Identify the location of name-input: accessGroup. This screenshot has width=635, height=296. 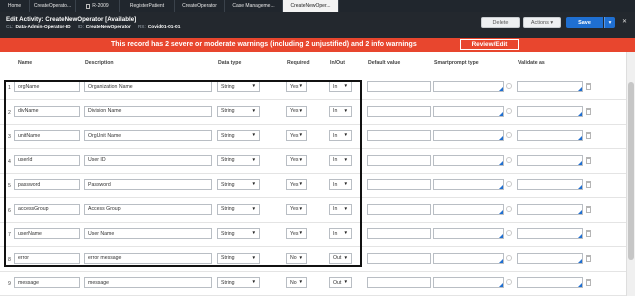
(47, 209).